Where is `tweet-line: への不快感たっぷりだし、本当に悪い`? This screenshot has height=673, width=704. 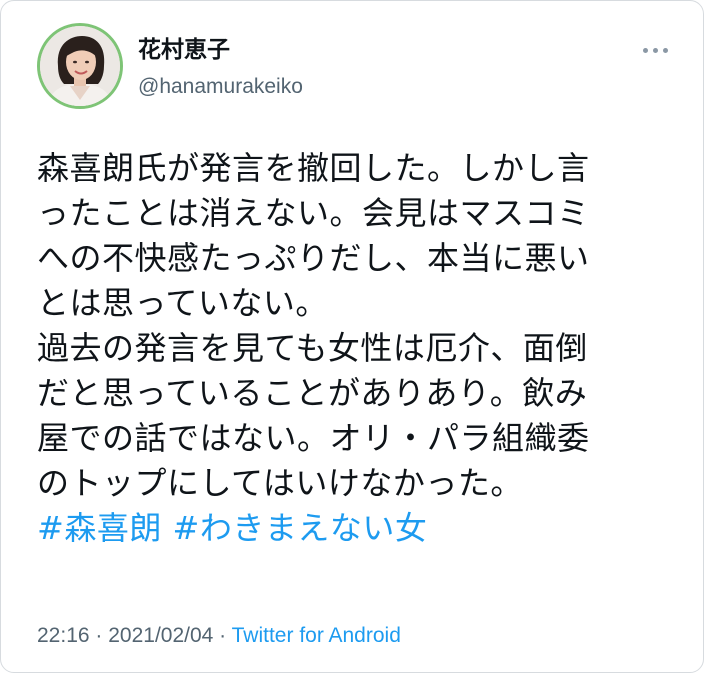 tweet-line: への不快感たっぷりだし、本当に悪い is located at coordinates (313, 258).